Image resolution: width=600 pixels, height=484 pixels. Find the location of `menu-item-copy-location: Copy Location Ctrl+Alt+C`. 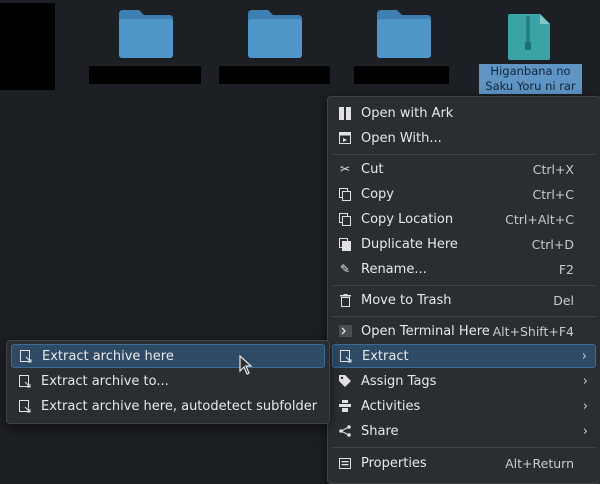

menu-item-copy-location: Copy Location Ctrl+Alt+C is located at coordinates (464, 219).